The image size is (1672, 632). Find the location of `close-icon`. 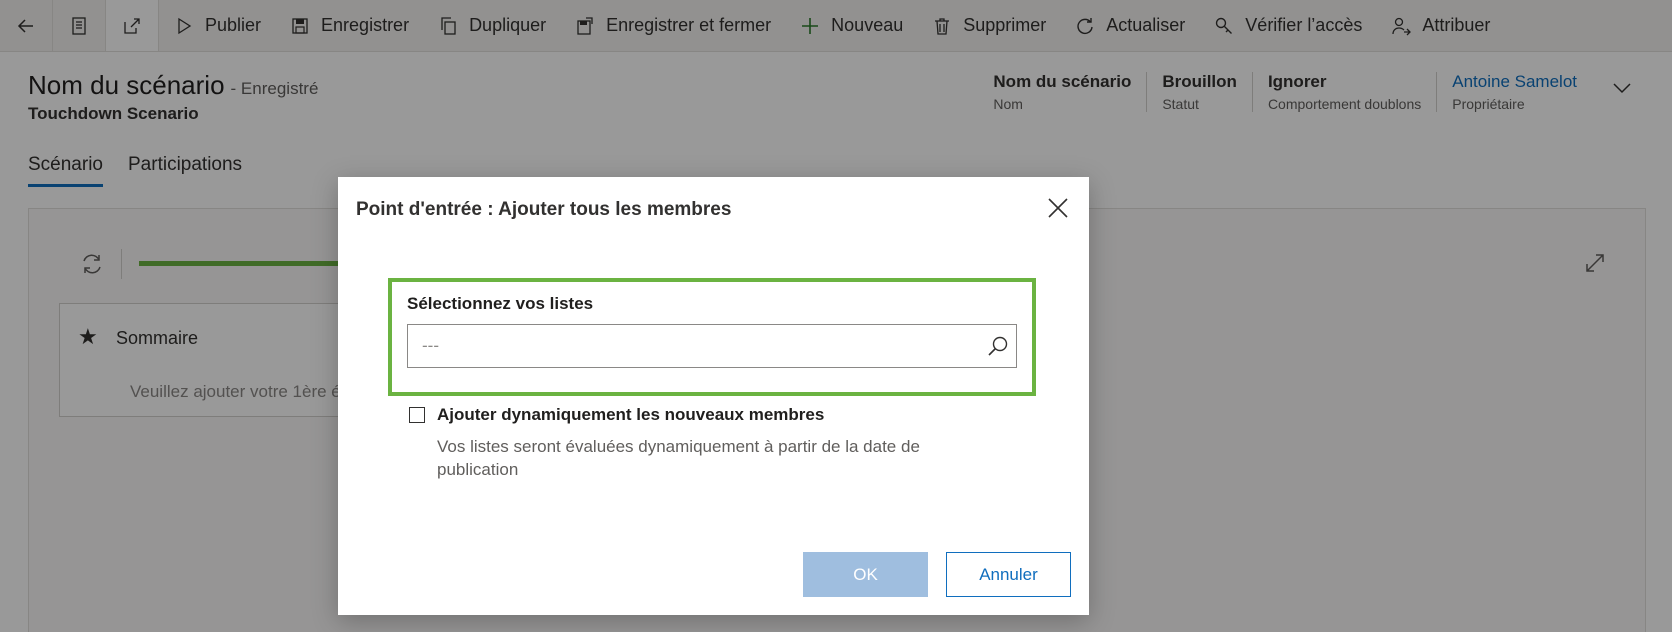

close-icon is located at coordinates (1058, 208).